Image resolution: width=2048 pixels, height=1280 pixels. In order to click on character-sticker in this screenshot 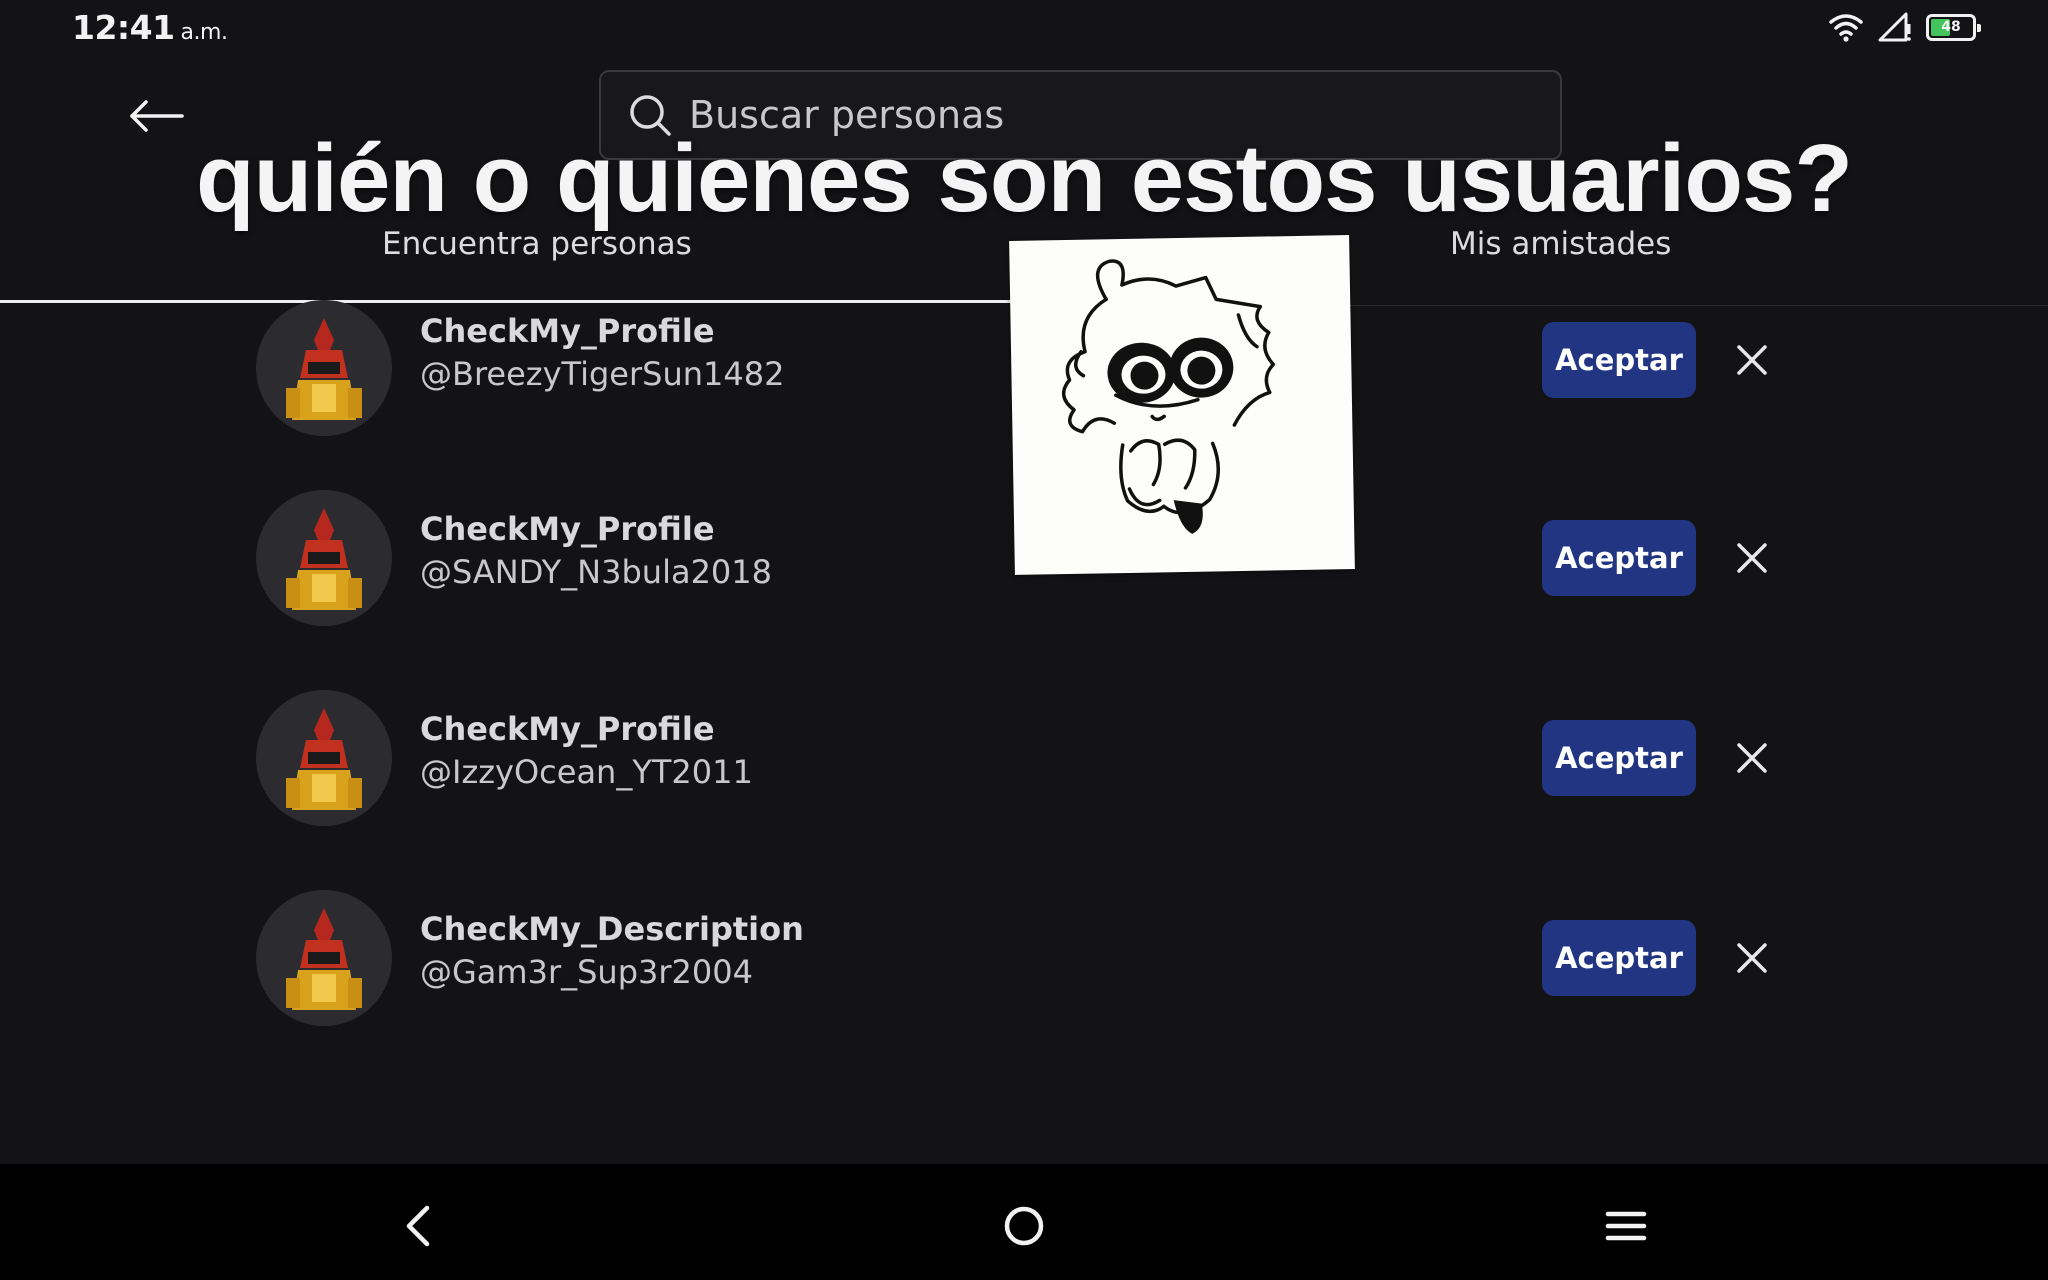, I will do `click(1182, 405)`.